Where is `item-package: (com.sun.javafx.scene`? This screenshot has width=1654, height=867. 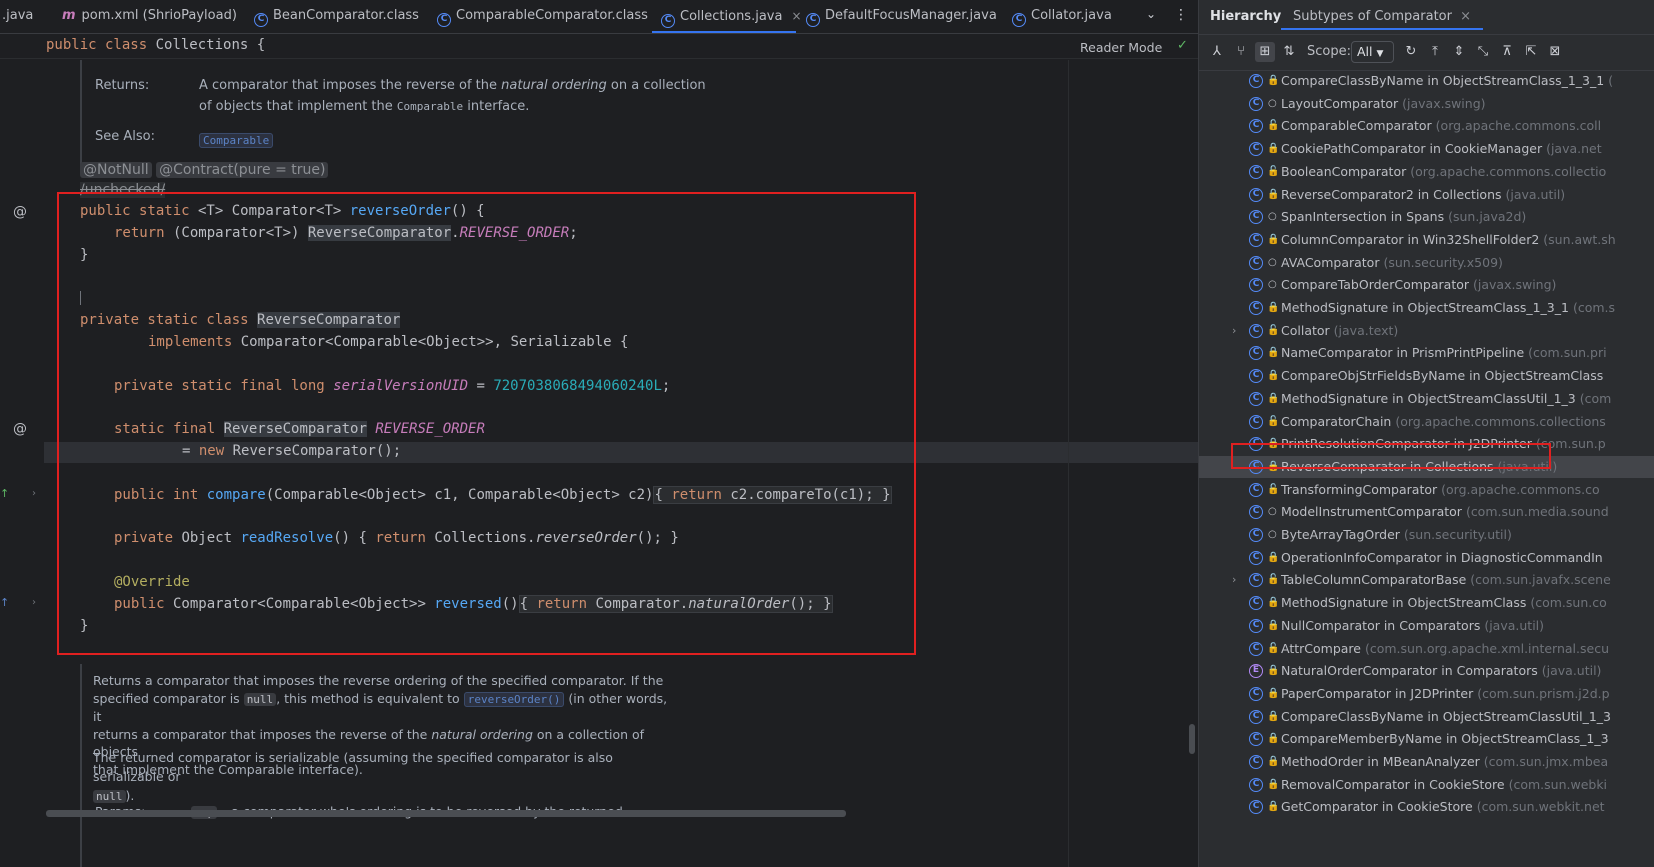 item-package: (com.sun.javafx.scene is located at coordinates (1540, 580).